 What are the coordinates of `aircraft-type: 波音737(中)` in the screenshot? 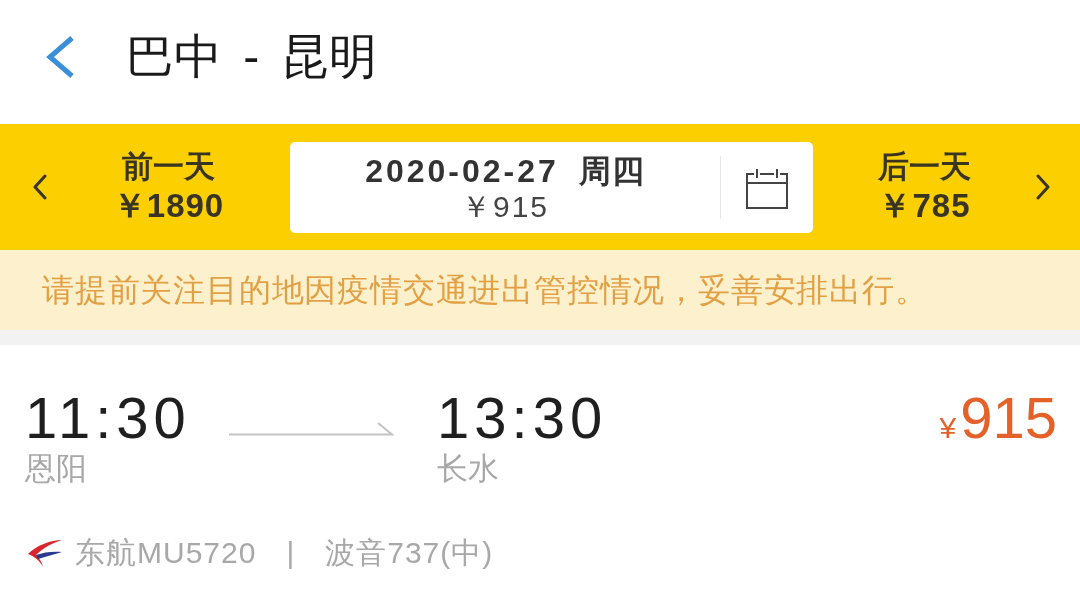 It's located at (409, 553).